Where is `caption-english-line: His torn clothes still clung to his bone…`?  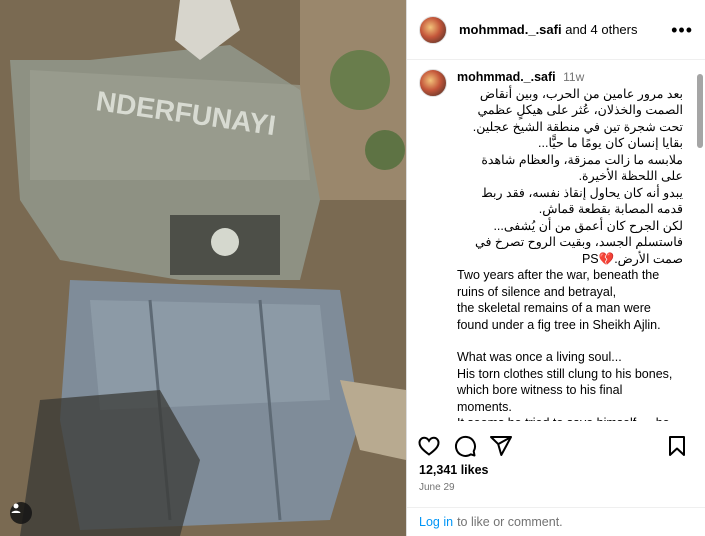
caption-english-line: His torn clothes still clung to his bone… is located at coordinates (565, 373).